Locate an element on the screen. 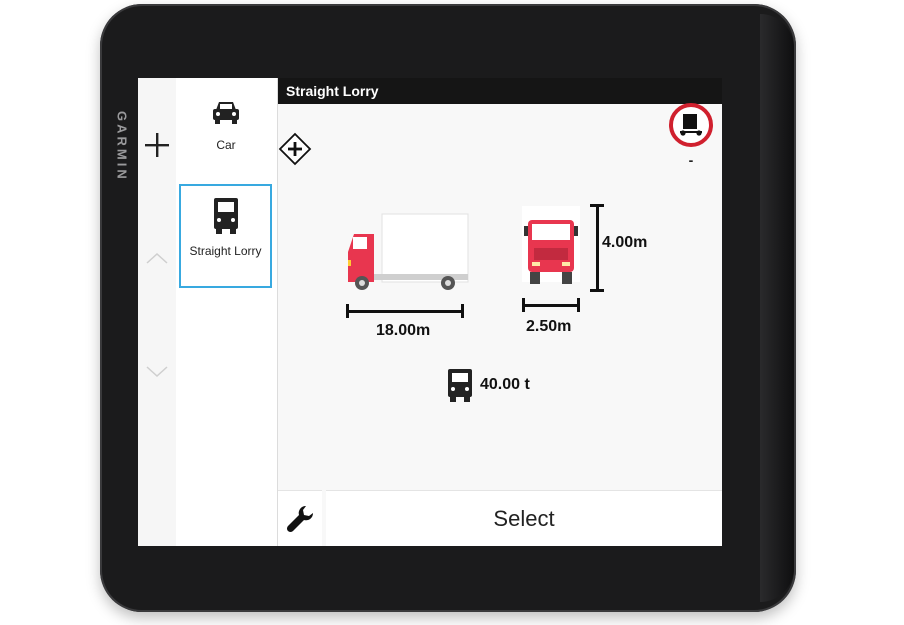 This screenshot has height=625, width=904. brand-logo: GARMIN is located at coordinates (122, 146).